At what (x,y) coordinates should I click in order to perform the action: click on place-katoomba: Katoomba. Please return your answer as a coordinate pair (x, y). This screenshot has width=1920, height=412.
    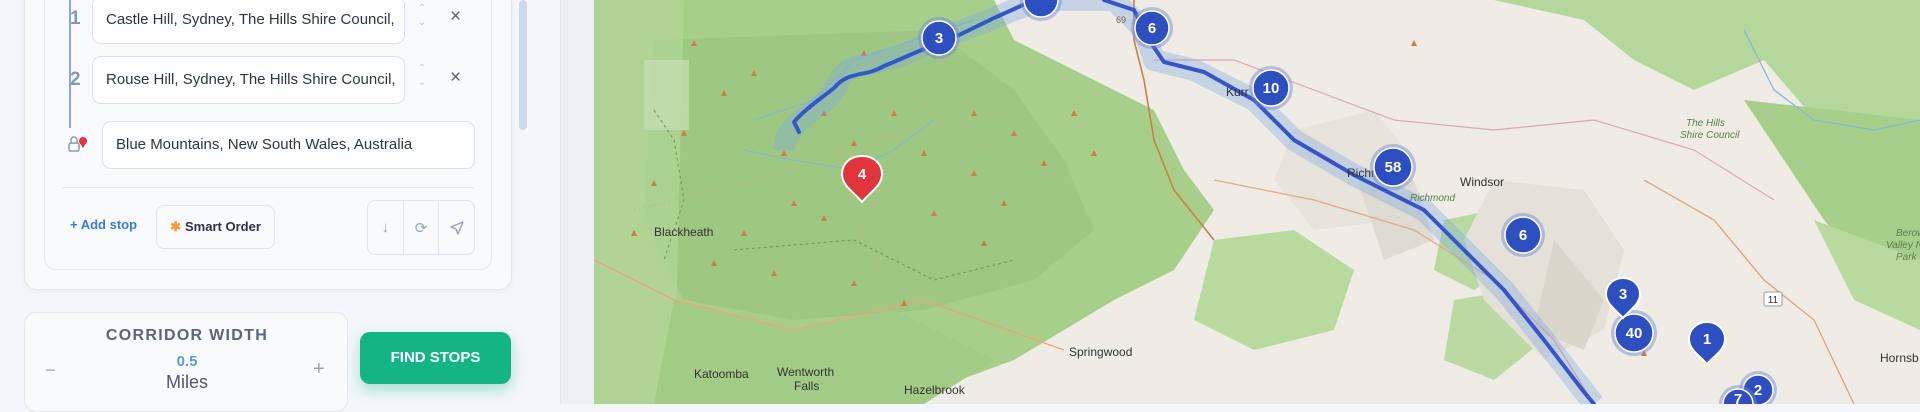
    Looking at the image, I should click on (721, 374).